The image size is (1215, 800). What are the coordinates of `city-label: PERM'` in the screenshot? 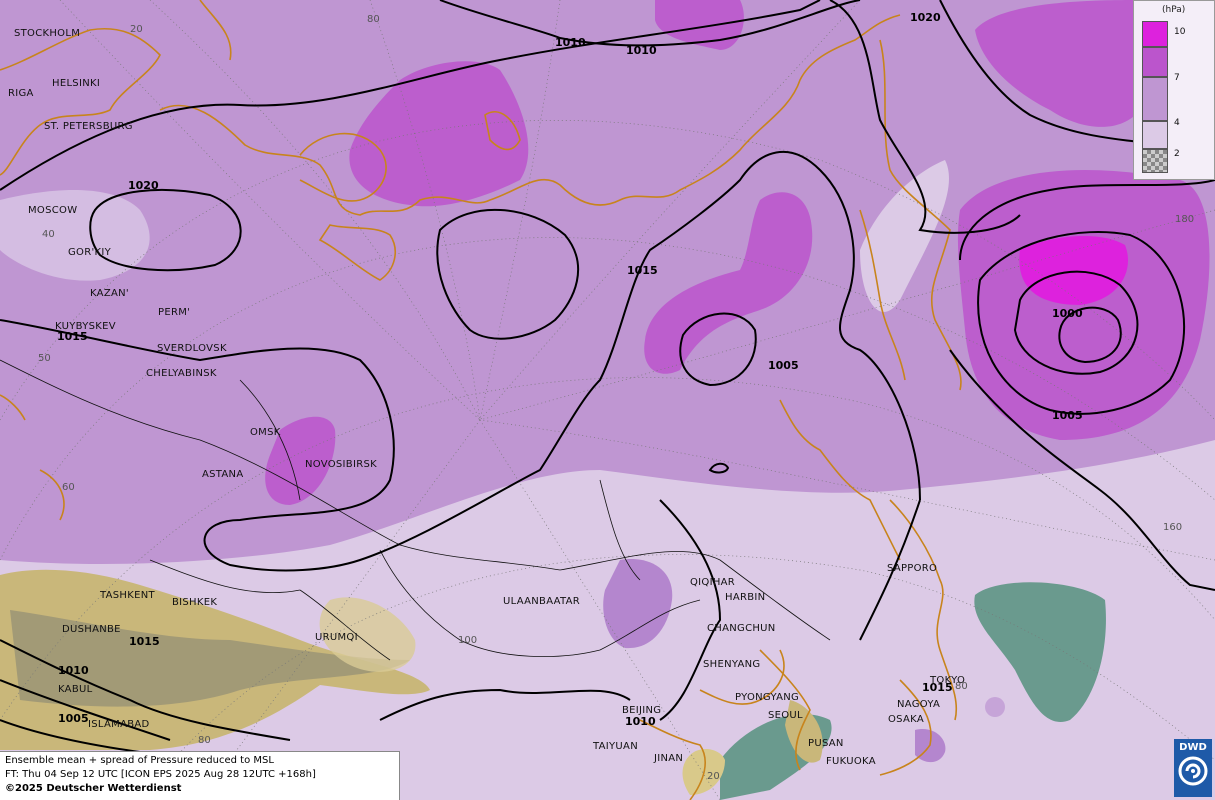 It's located at (174, 312).